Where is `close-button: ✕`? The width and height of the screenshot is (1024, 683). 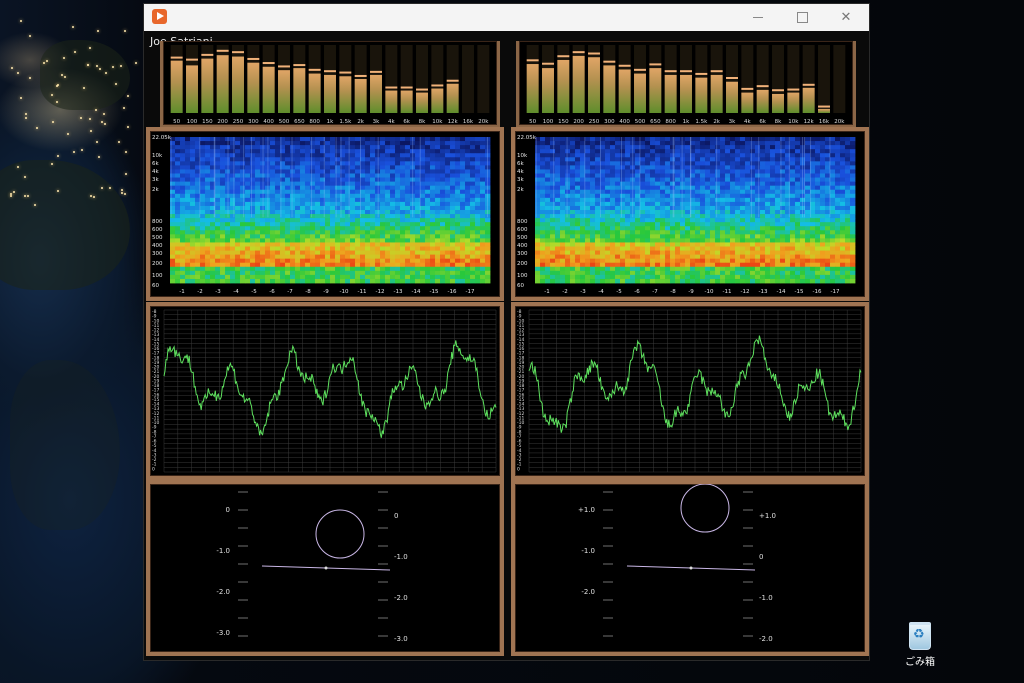 close-button: ✕ is located at coordinates (846, 17).